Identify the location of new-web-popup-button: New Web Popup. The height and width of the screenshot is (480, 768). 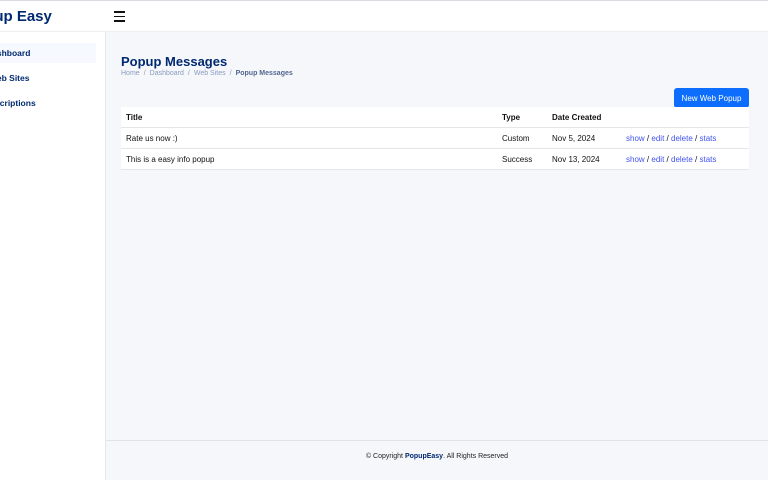
(711, 98).